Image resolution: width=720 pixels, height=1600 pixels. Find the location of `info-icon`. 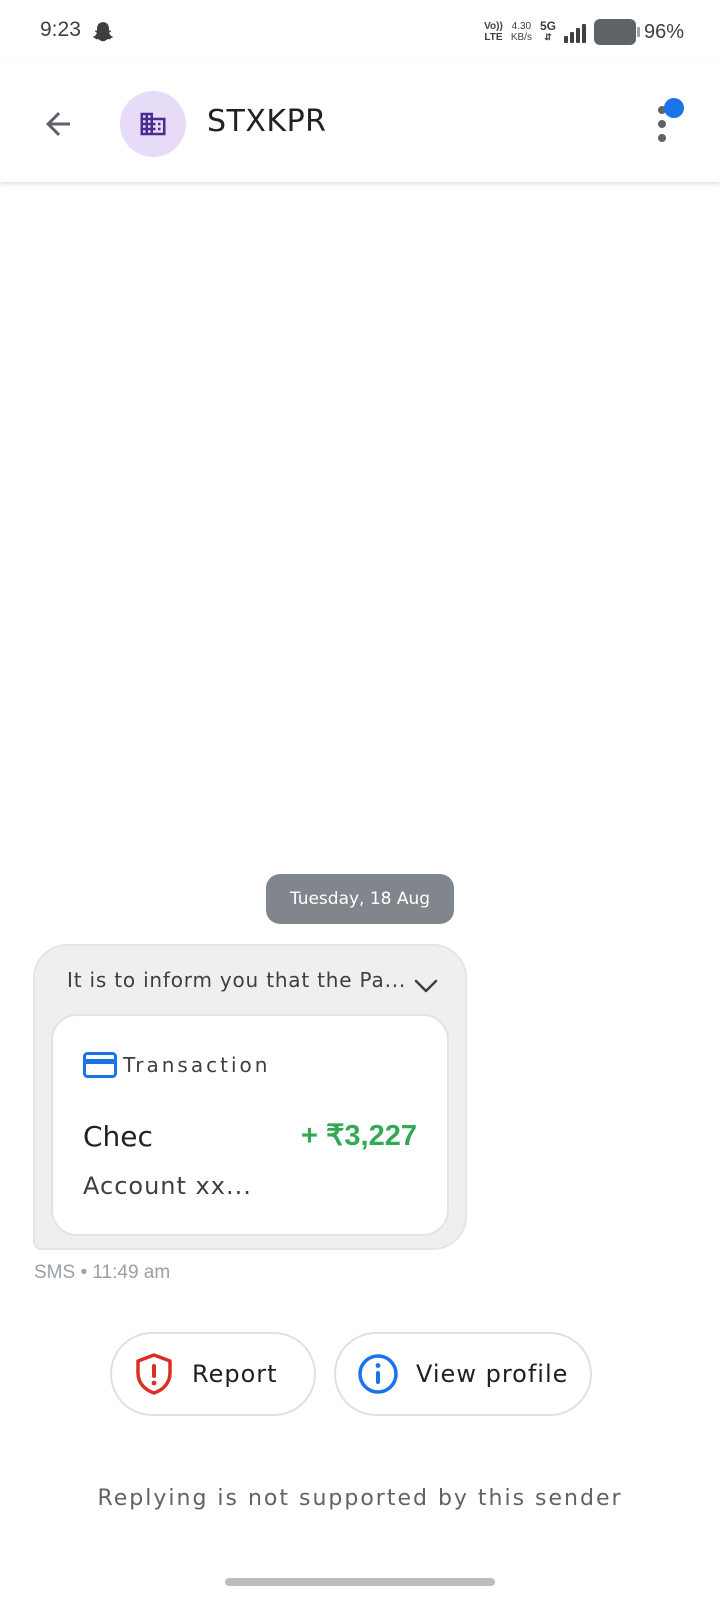

info-icon is located at coordinates (378, 1374).